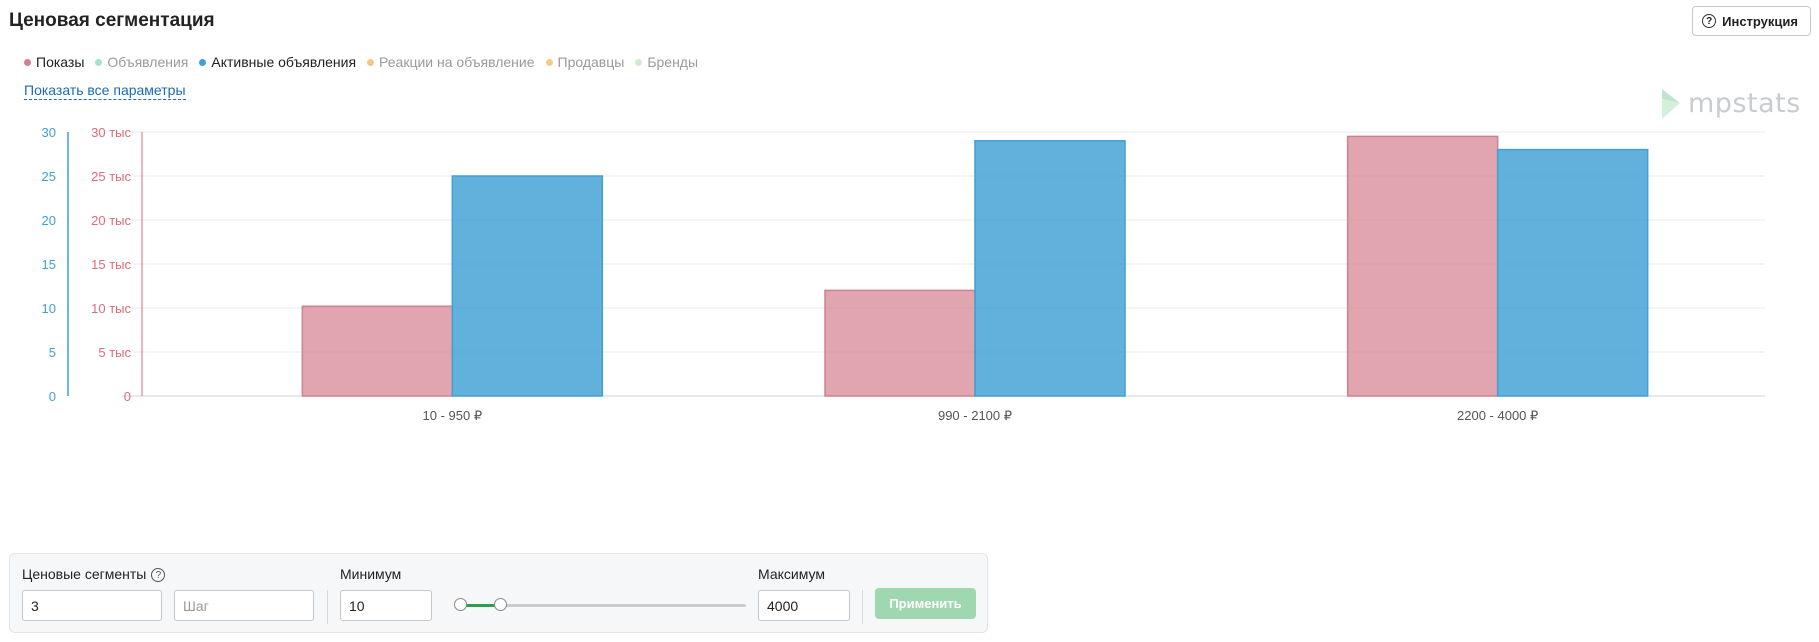  I want to click on segments-input: 3, so click(92, 605).